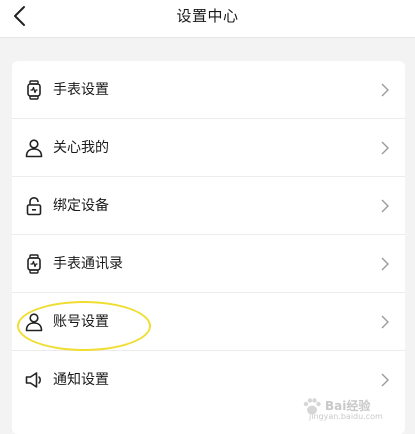 This screenshot has width=415, height=434. I want to click on page-title: 设置中心, so click(207, 16).